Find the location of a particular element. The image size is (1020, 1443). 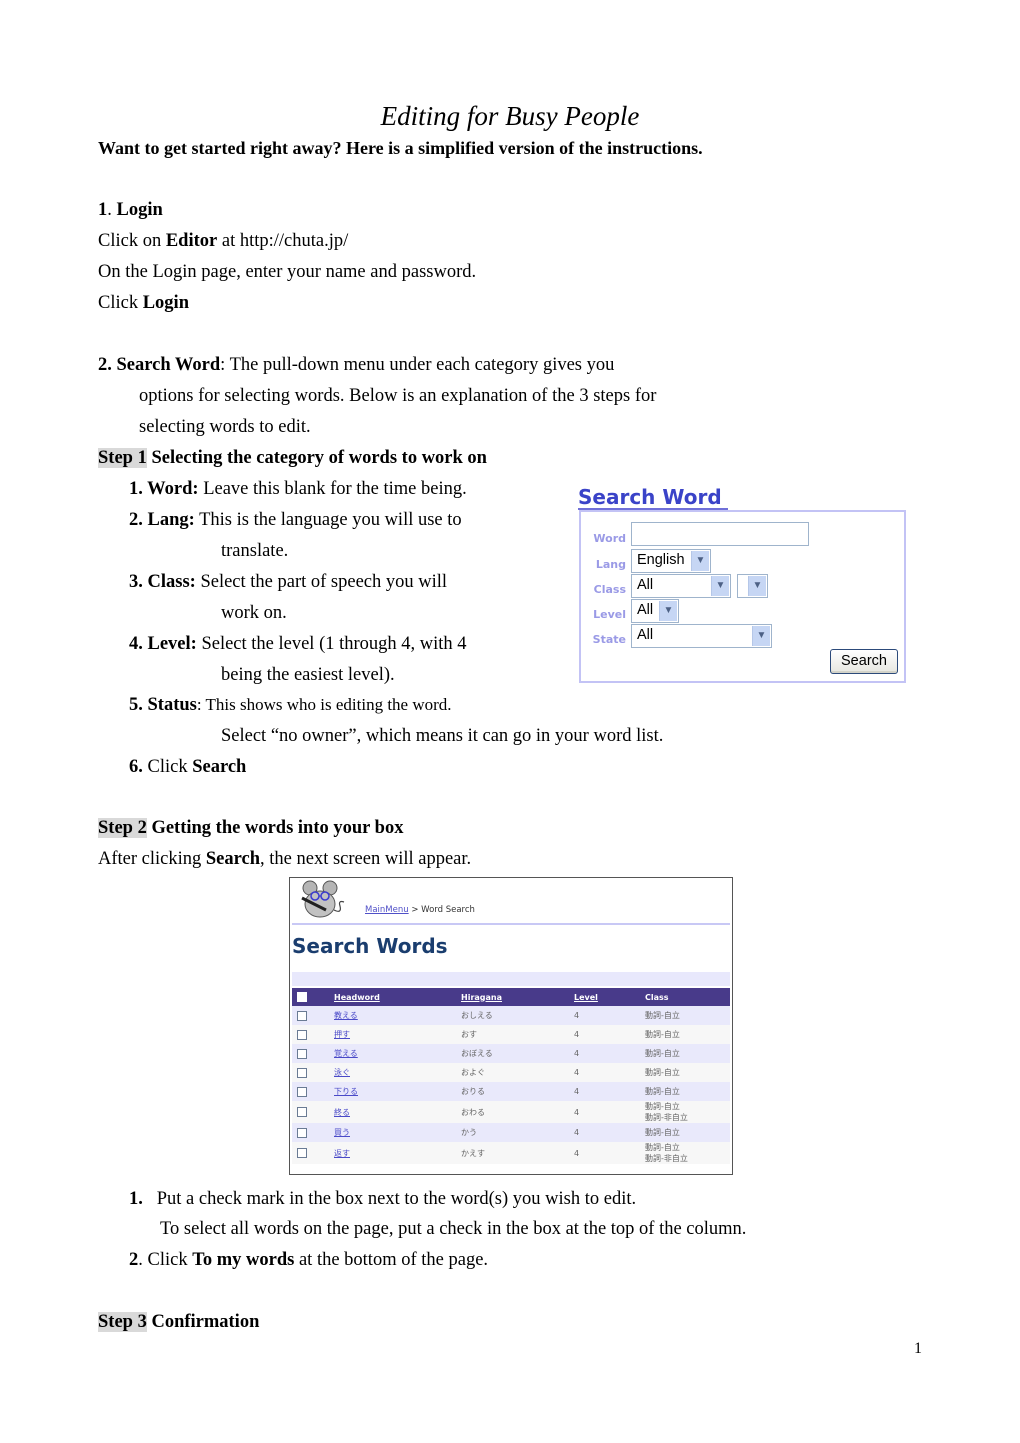

breadcrumb: MainMenu > Word Search is located at coordinates (420, 910).